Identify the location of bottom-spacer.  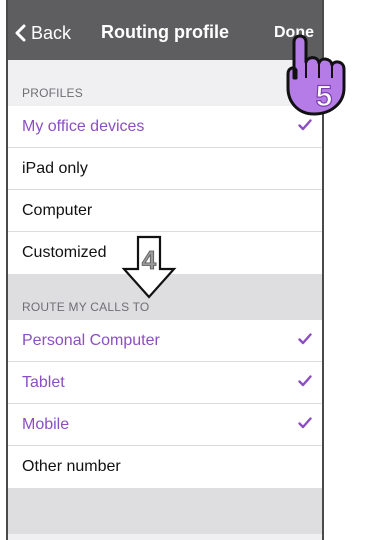
(165, 511).